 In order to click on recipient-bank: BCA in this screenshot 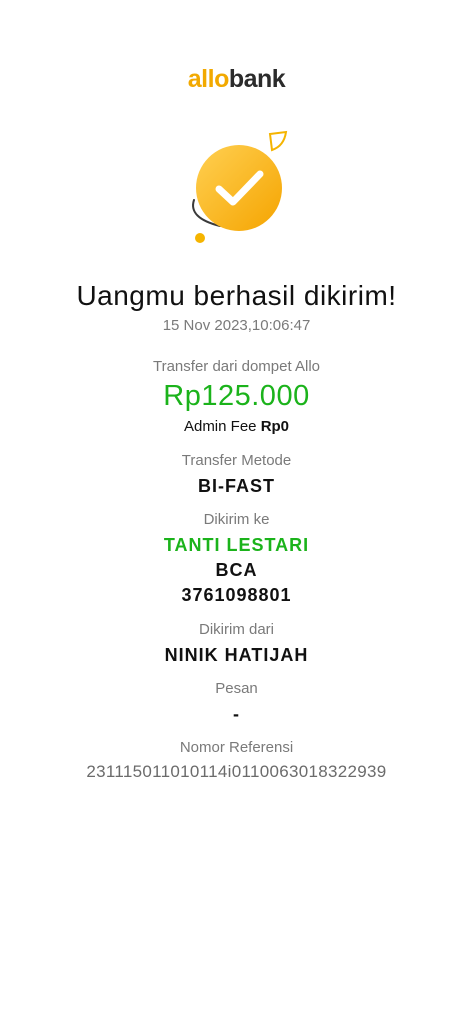, I will do `click(236, 570)`.